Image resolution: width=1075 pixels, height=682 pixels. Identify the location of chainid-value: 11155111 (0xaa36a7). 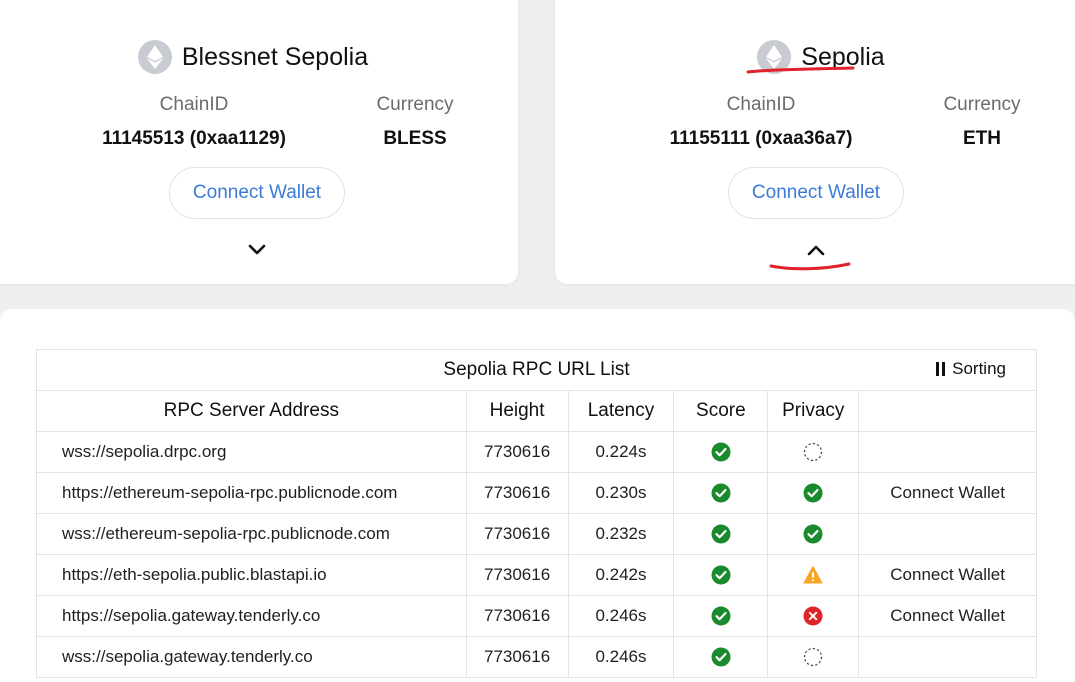
(761, 138).